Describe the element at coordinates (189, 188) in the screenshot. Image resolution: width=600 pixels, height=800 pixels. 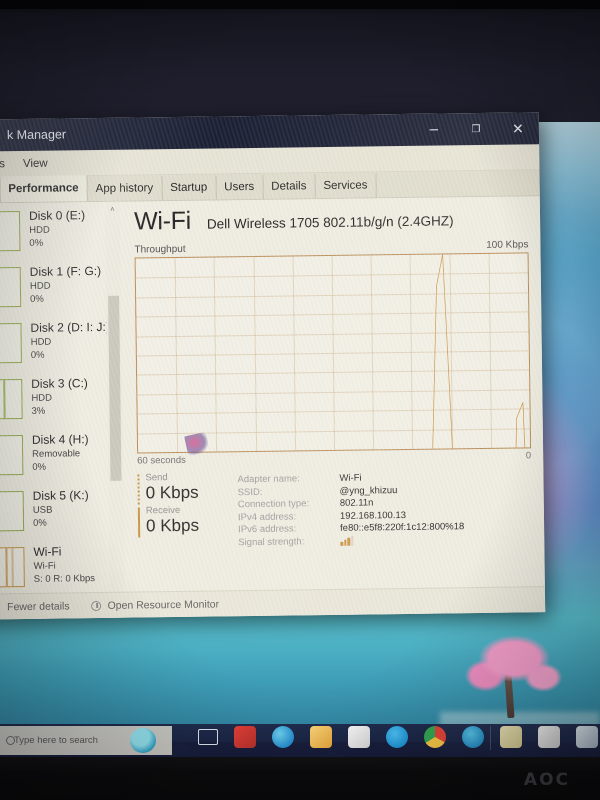
I see `tab-startup: Startup` at that location.